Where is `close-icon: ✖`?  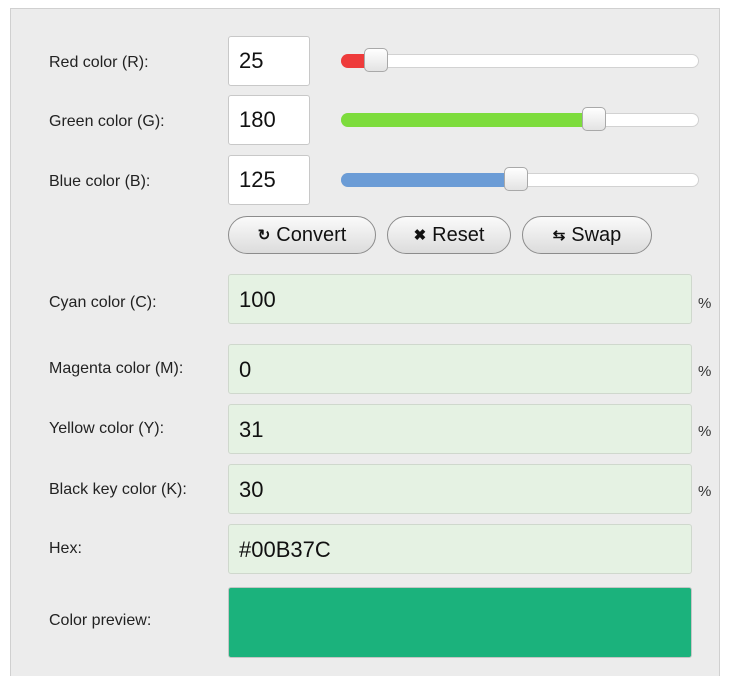 close-icon: ✖ is located at coordinates (420, 235).